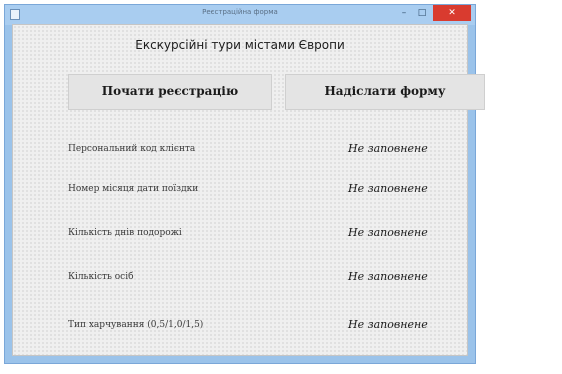  I want to click on field-value-persons: Не заповнене, so click(388, 276).